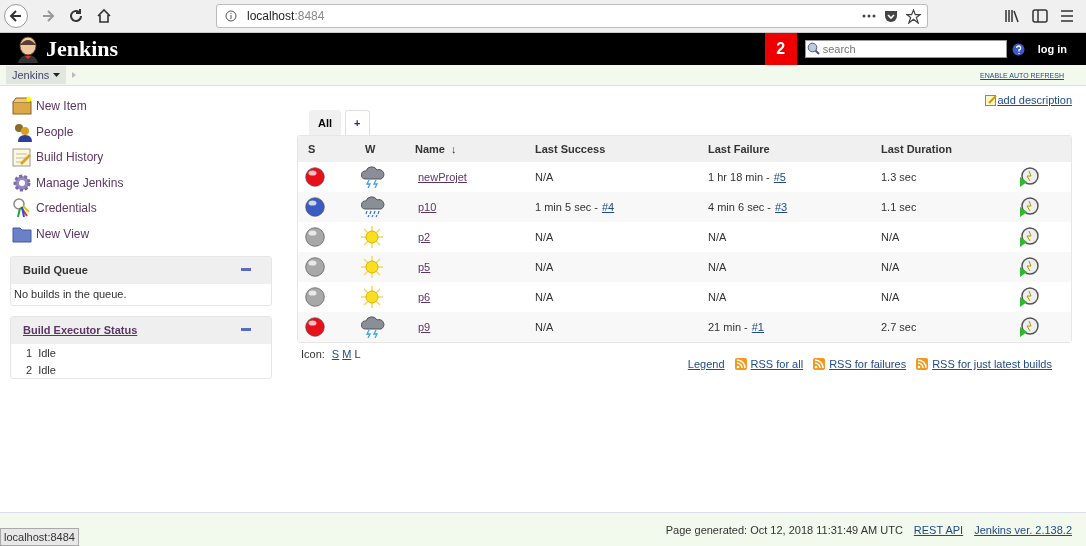 This screenshot has width=1086, height=546. I want to click on view-tab: All, so click(325, 122).